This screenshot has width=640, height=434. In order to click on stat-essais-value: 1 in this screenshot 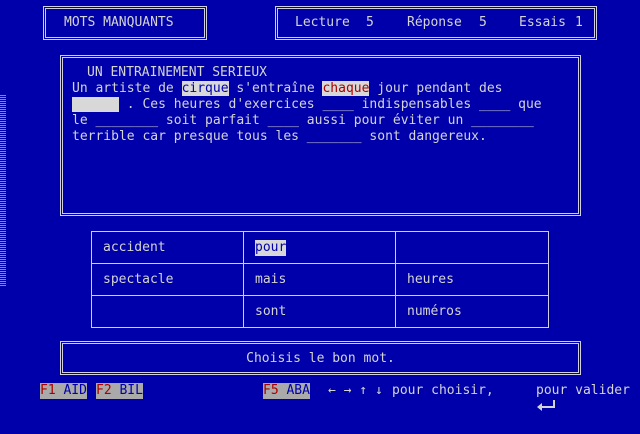, I will do `click(579, 22)`.